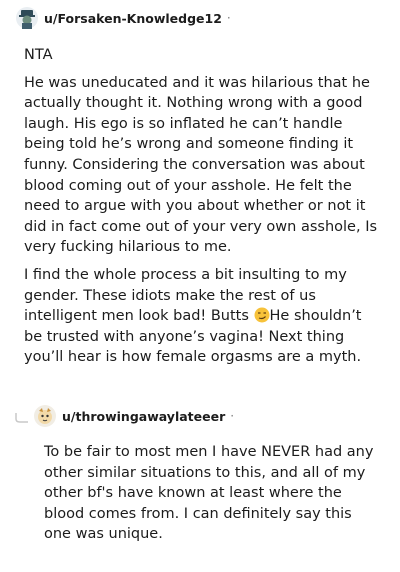  Describe the element at coordinates (262, 315) in the screenshot. I see `smirking-face-emoji` at that location.